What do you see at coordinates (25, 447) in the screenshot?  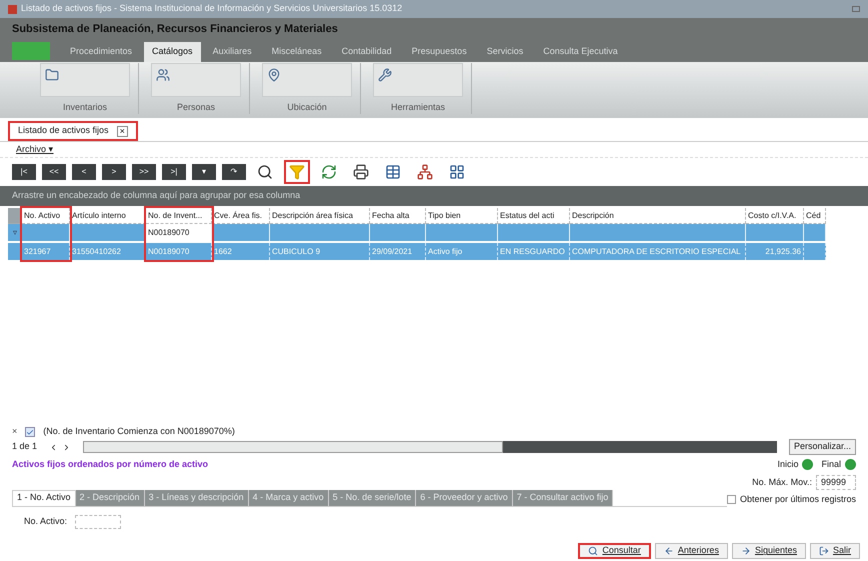 I see `page-count: 1 de 1` at bounding box center [25, 447].